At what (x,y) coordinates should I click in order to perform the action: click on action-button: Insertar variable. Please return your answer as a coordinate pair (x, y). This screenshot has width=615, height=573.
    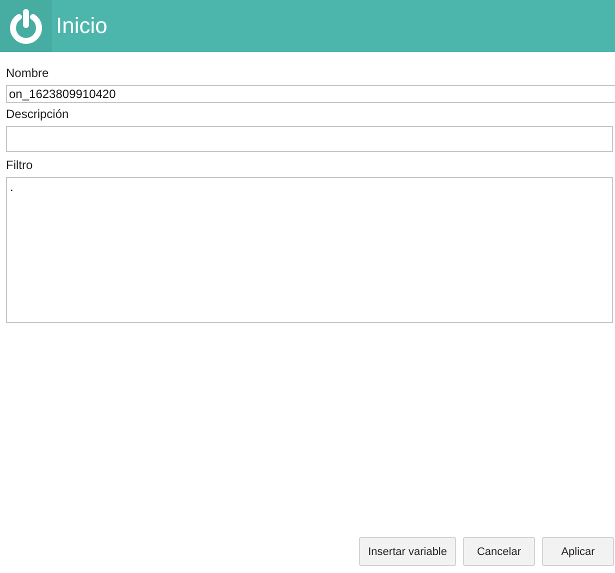
    Looking at the image, I should click on (407, 551).